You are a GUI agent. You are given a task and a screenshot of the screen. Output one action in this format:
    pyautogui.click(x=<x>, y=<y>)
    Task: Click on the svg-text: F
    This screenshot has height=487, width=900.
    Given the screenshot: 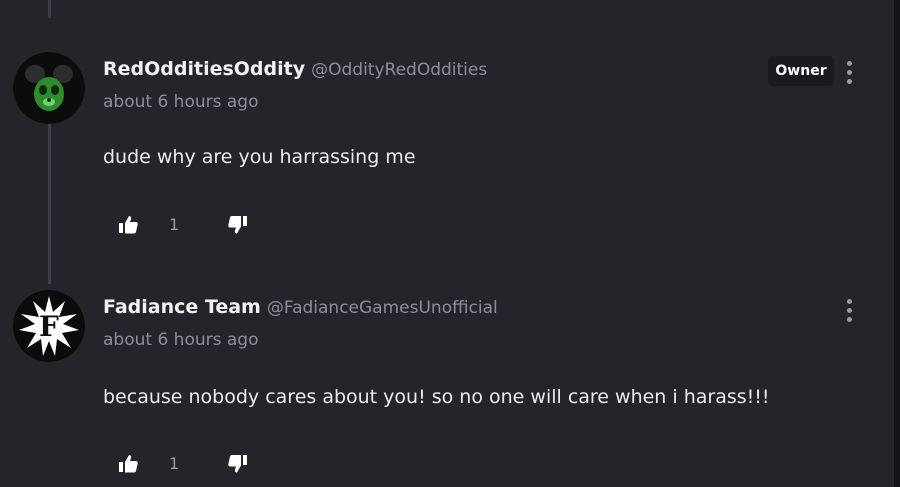 What is the action you would take?
    pyautogui.click(x=49, y=326)
    